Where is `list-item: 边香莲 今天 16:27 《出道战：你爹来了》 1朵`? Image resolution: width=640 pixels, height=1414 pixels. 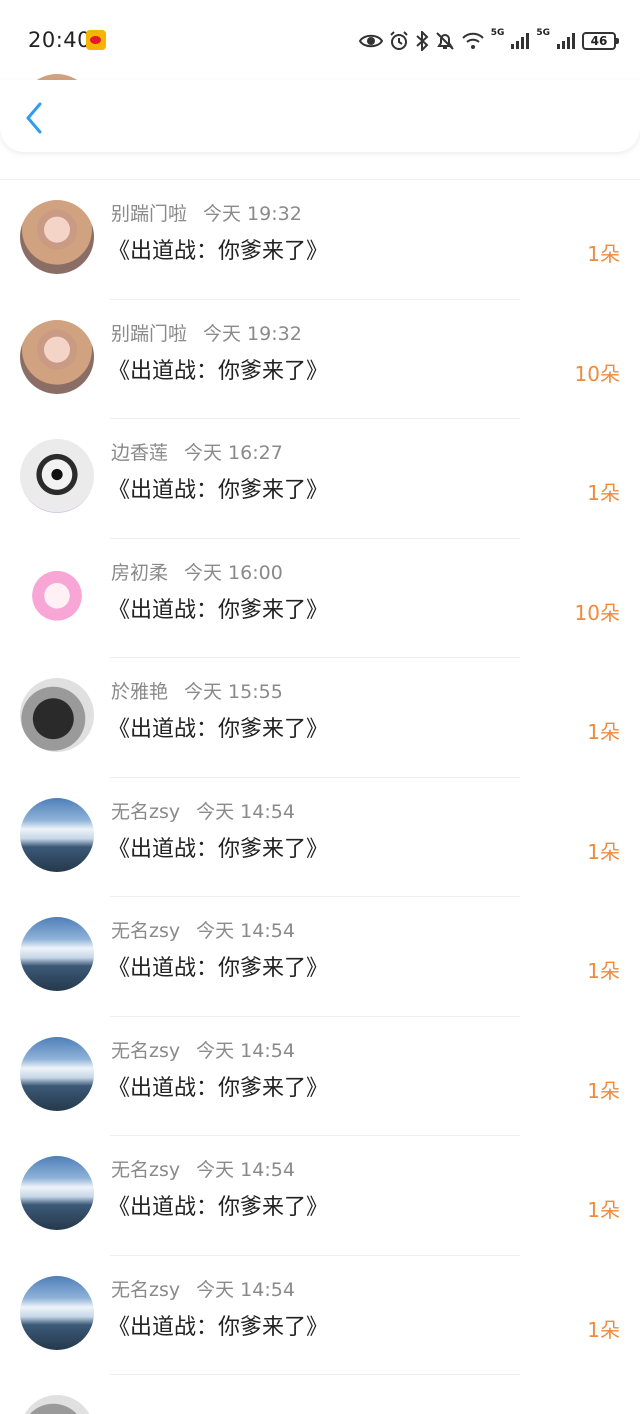 list-item: 边香莲 今天 16:27 《出道战：你爹来了》 1朵 is located at coordinates (320, 479).